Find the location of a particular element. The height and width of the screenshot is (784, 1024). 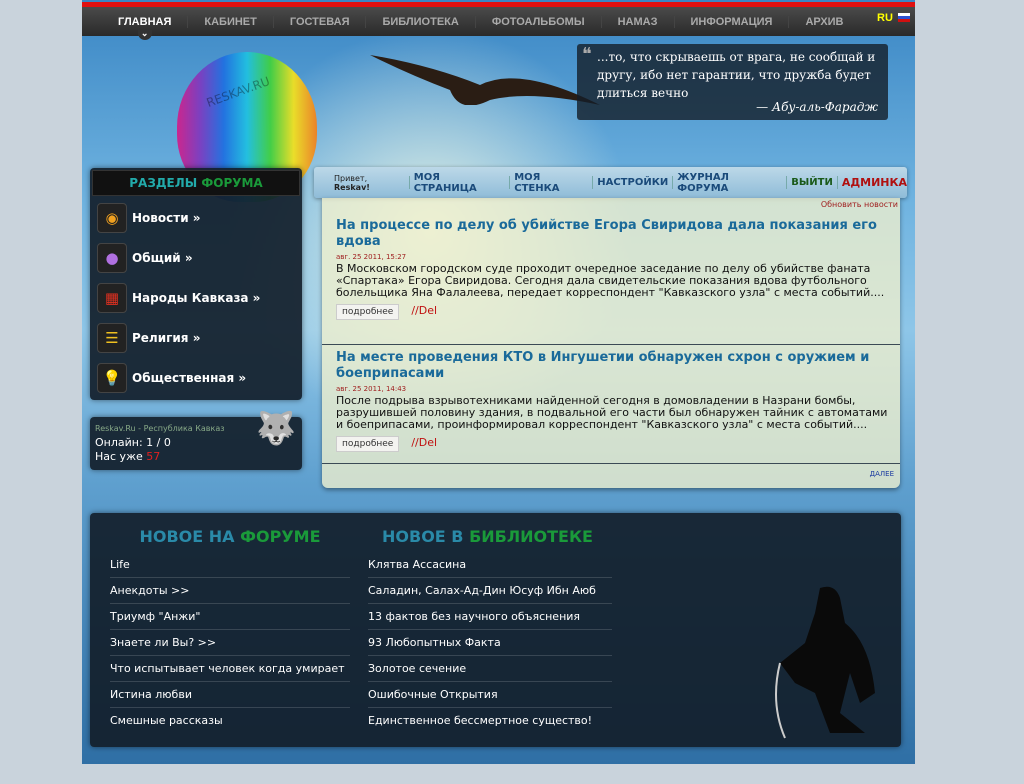

forum-topic: Истина любви is located at coordinates (230, 695).